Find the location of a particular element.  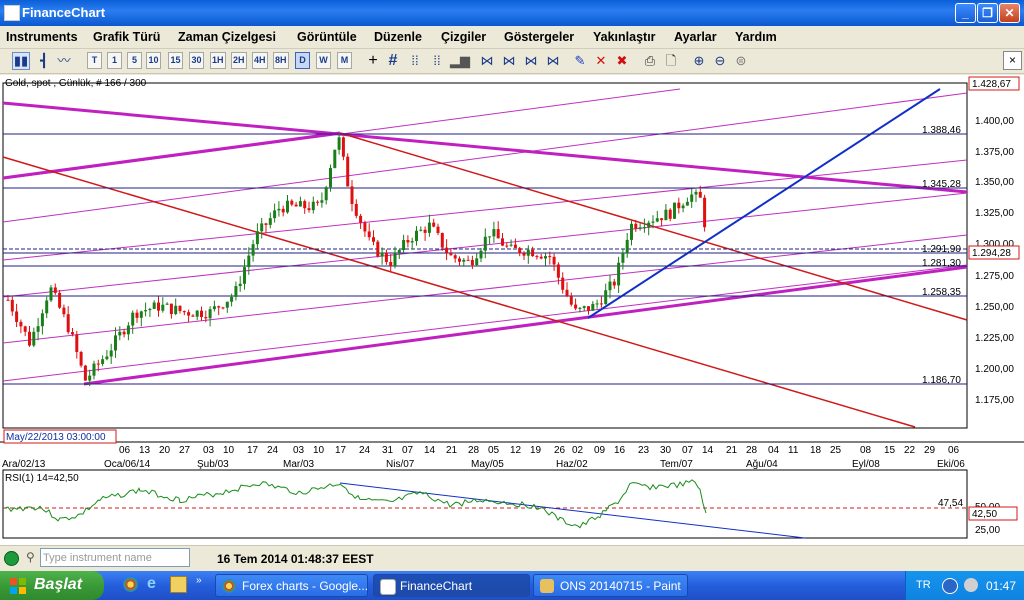

level-label: 1.291,90 is located at coordinates (941, 249).